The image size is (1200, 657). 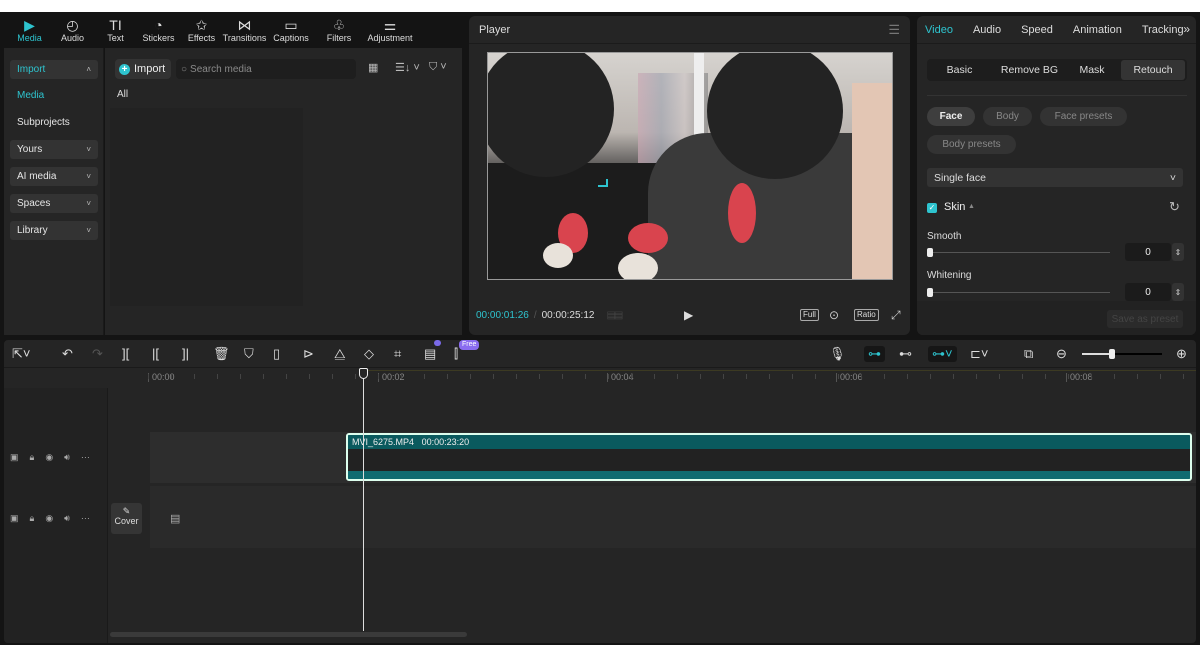 I want to click on zoom-out-icon: ⊖, so click(x=1061, y=354).